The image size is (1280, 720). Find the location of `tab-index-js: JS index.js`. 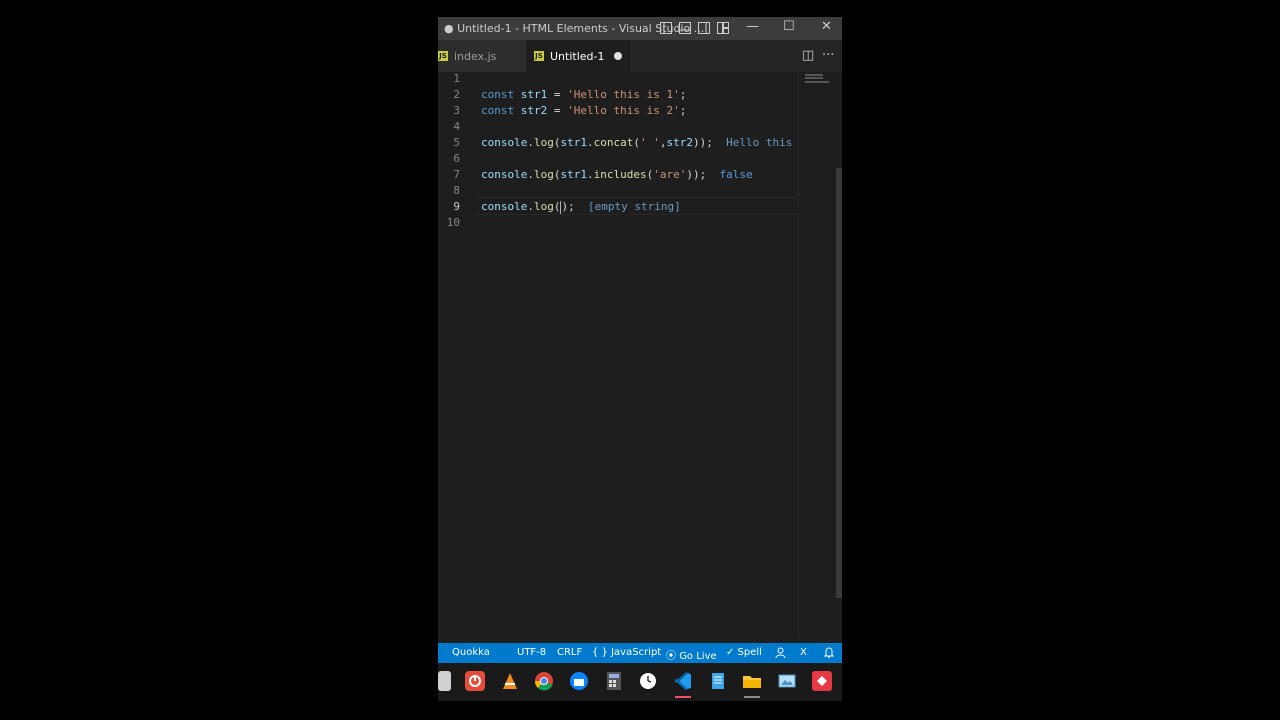

tab-index-js: JS index.js is located at coordinates (482, 56).